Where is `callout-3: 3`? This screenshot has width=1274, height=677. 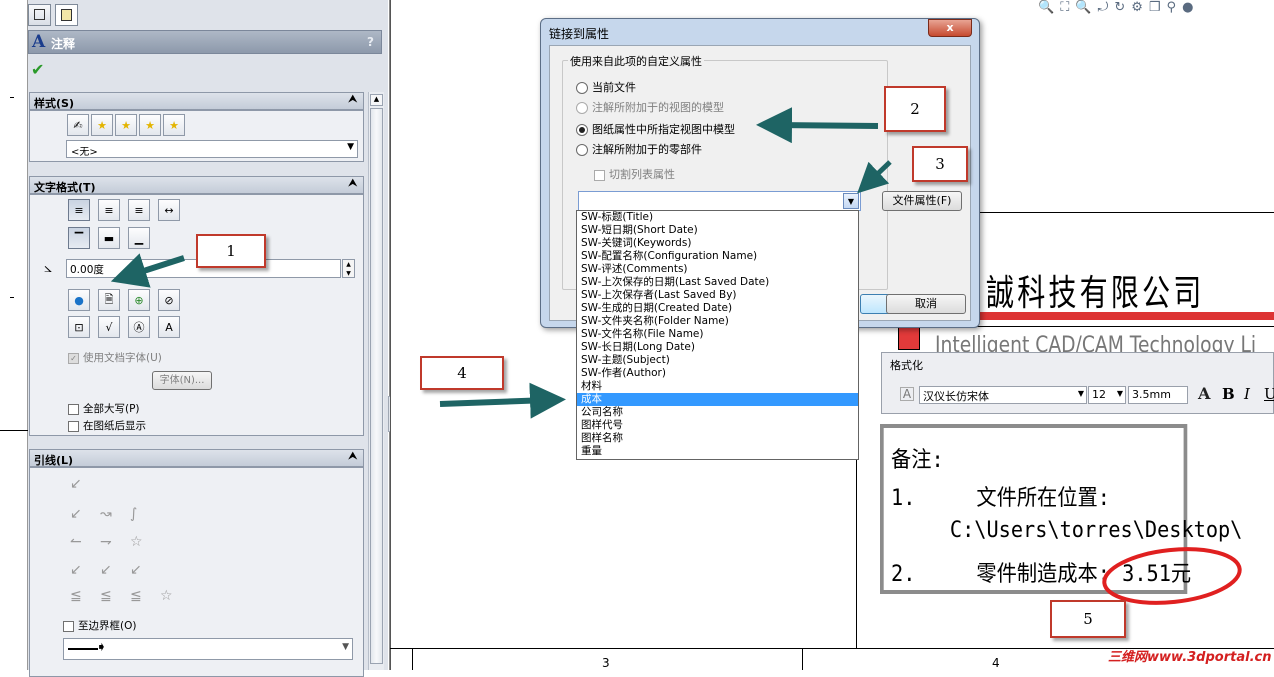 callout-3: 3 is located at coordinates (940, 164).